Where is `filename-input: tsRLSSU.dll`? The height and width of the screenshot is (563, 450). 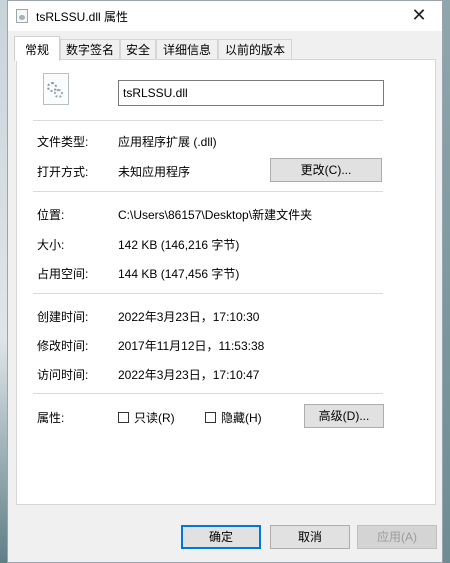
filename-input: tsRLSSU.dll is located at coordinates (251, 93).